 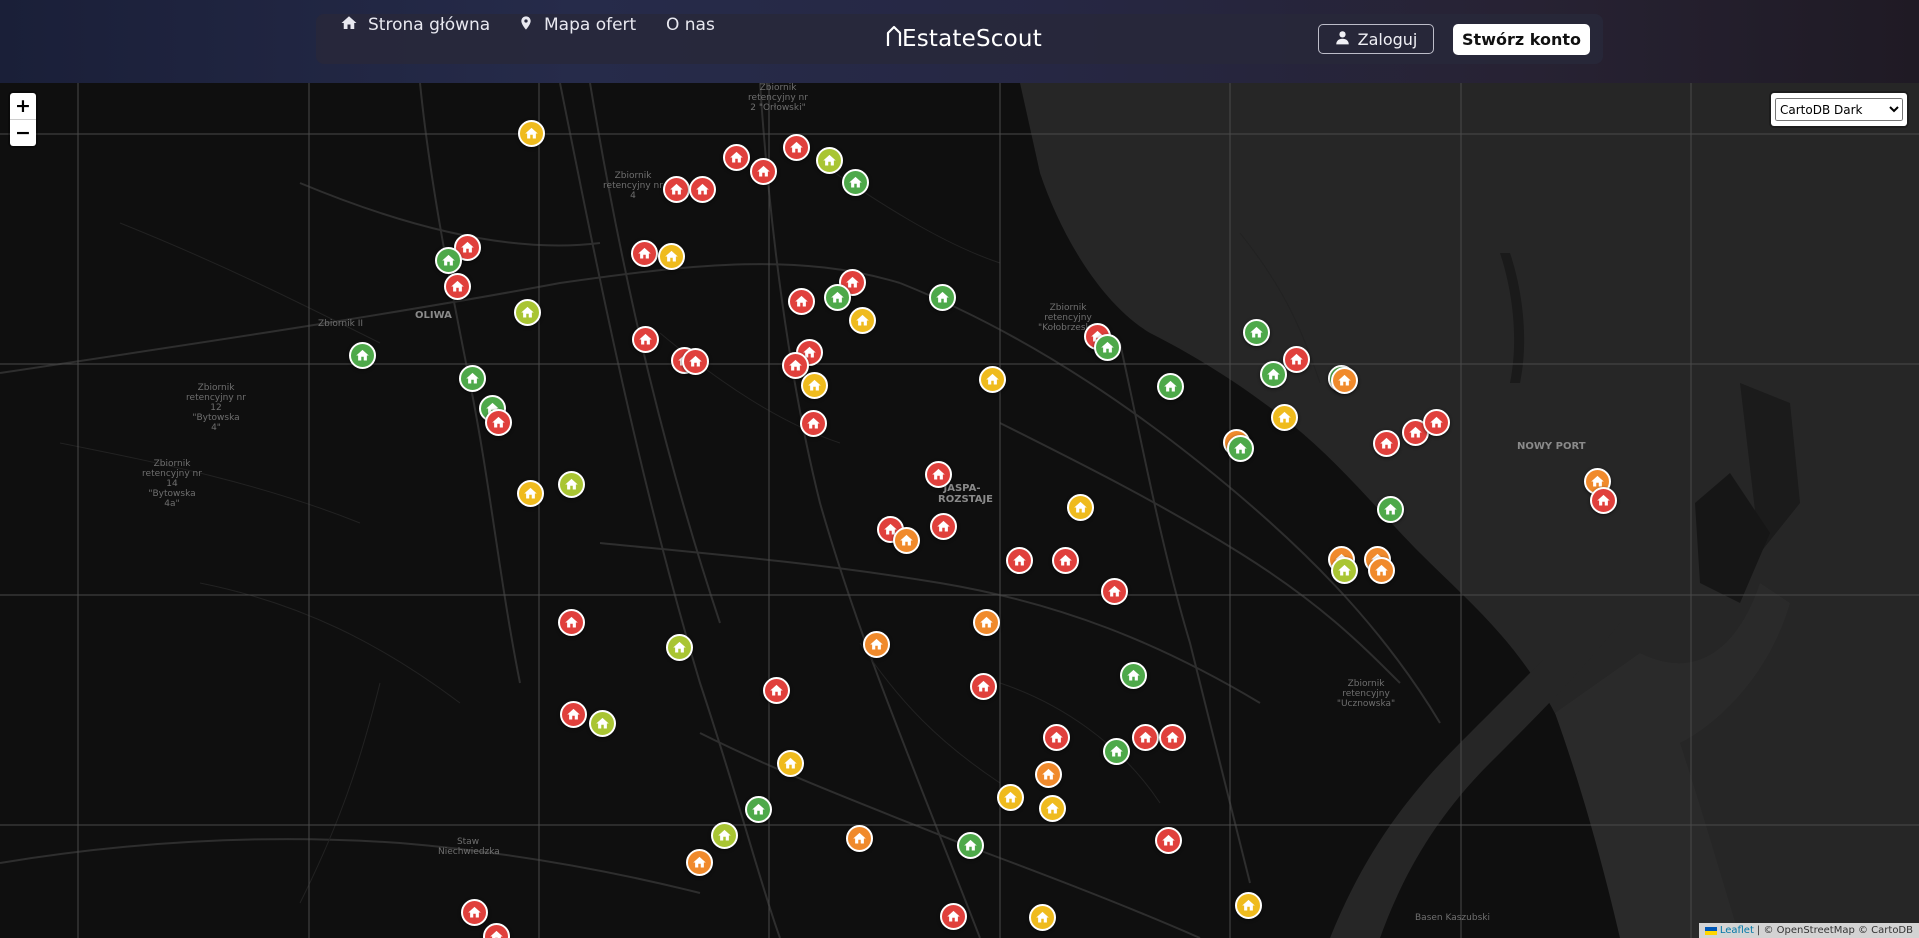 I want to click on nav-about-link: O nas, so click(x=690, y=25).